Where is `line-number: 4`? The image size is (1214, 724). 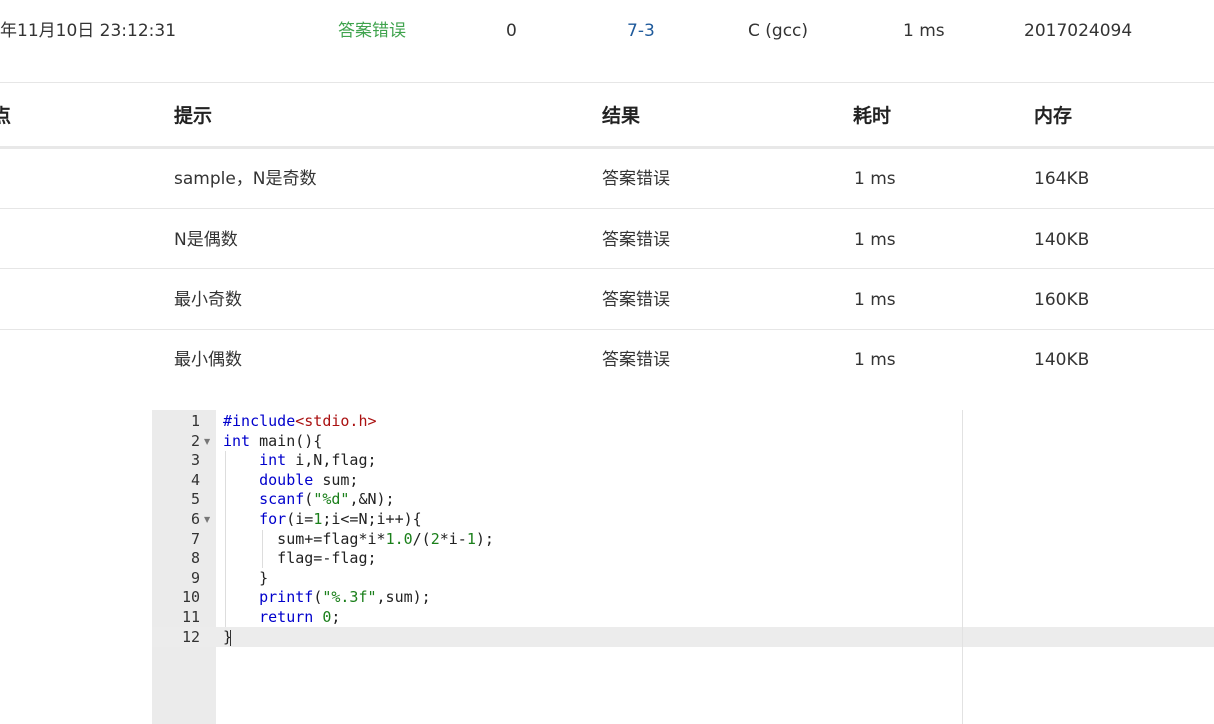 line-number: 4 is located at coordinates (195, 479).